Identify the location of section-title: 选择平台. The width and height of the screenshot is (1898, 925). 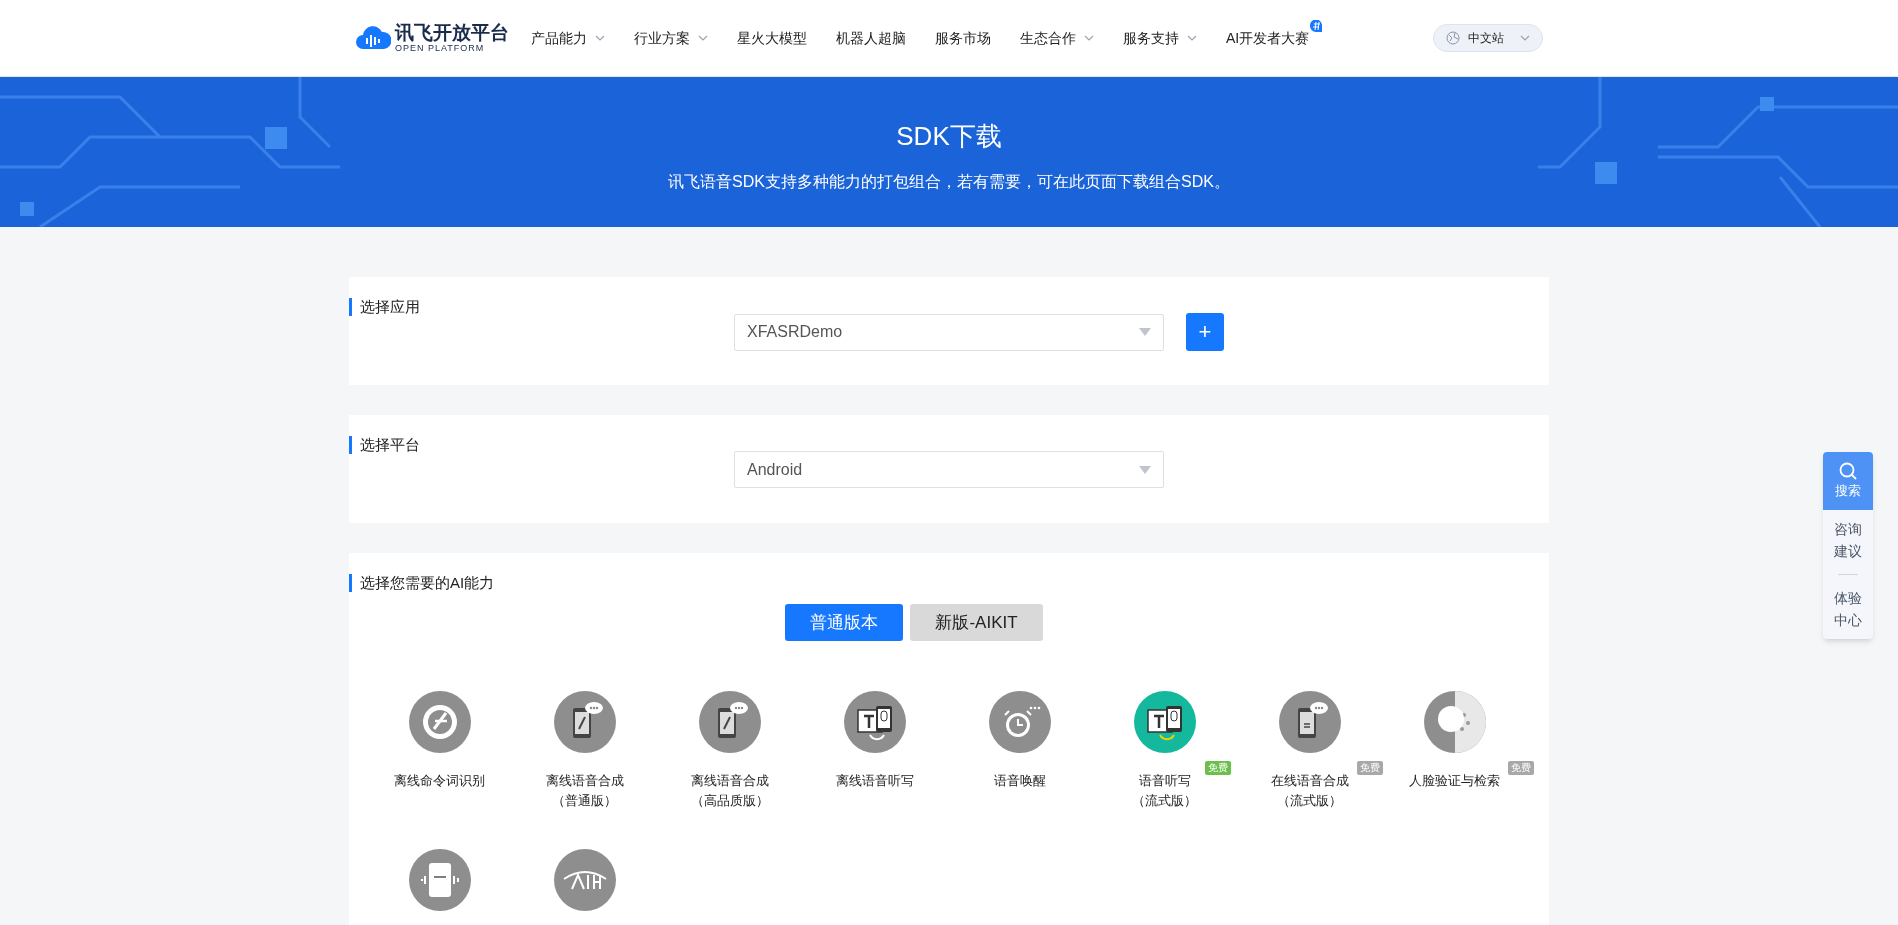
(390, 444).